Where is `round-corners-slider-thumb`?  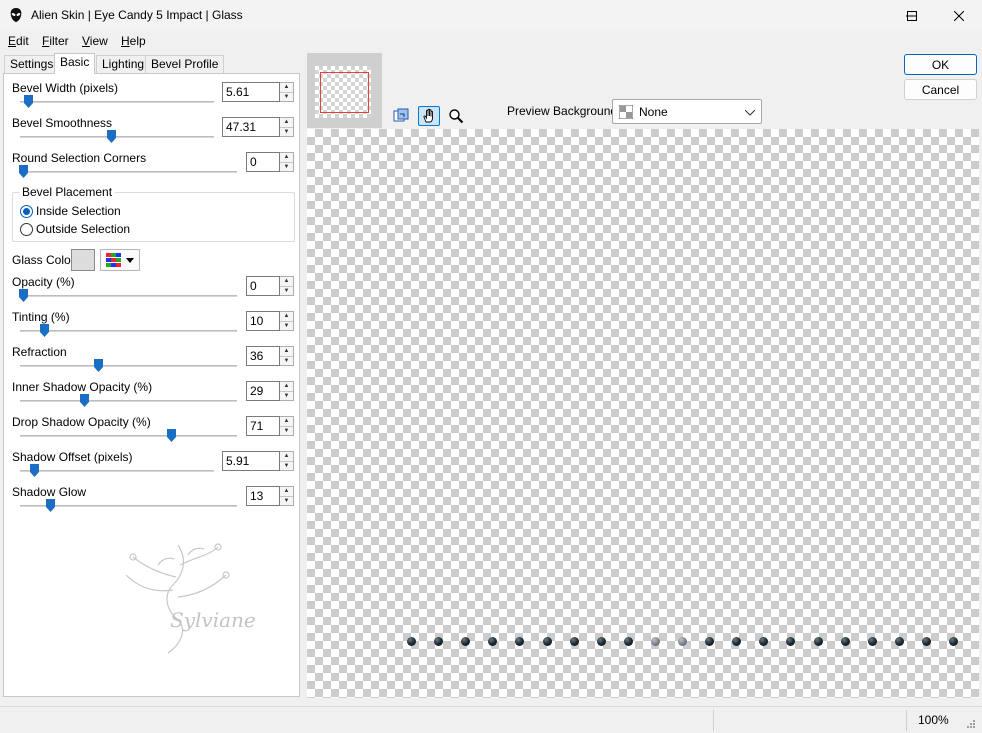
round-corners-slider-thumb is located at coordinates (23, 171).